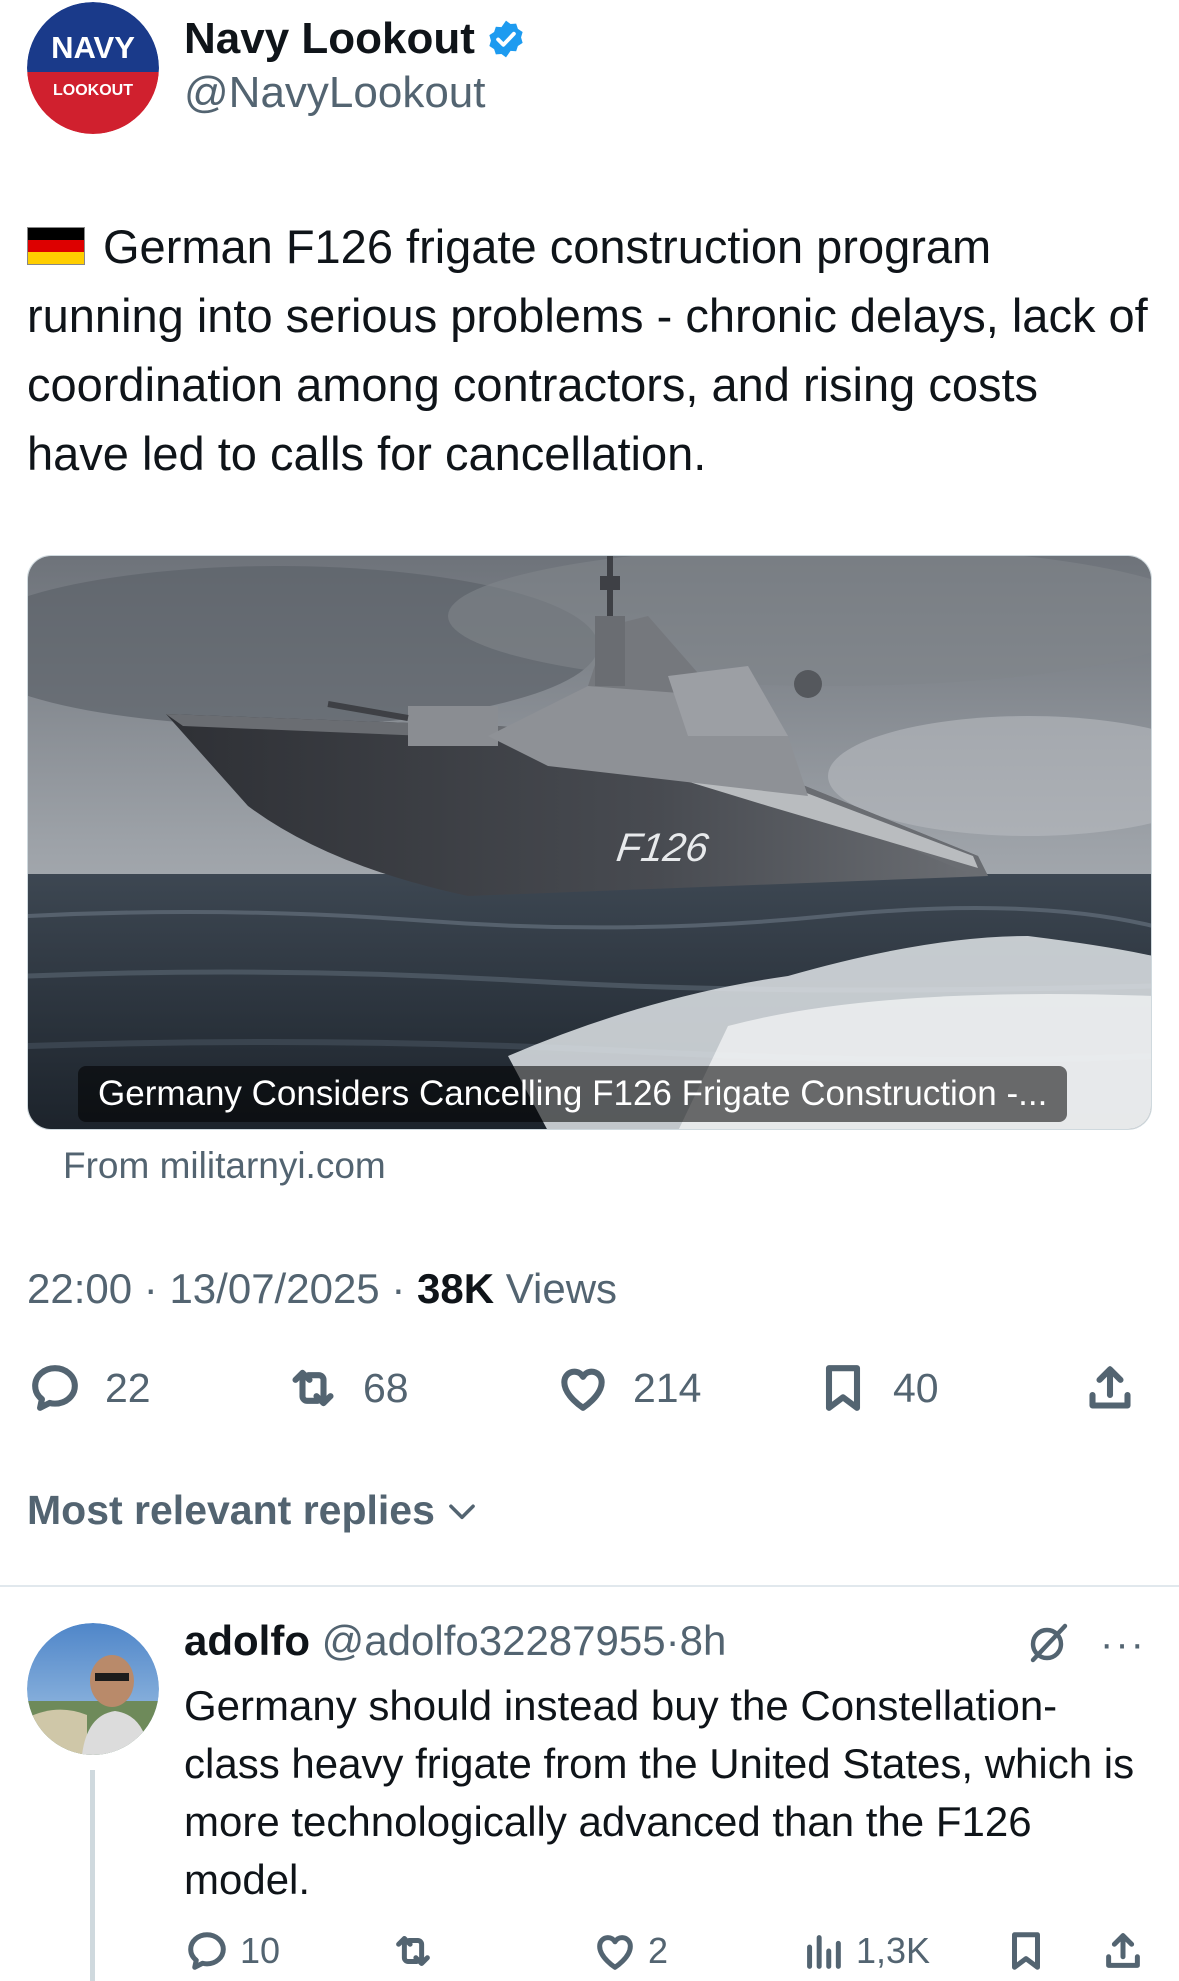  I want to click on replies-sort-label: Most relevant replies, so click(231, 1510).